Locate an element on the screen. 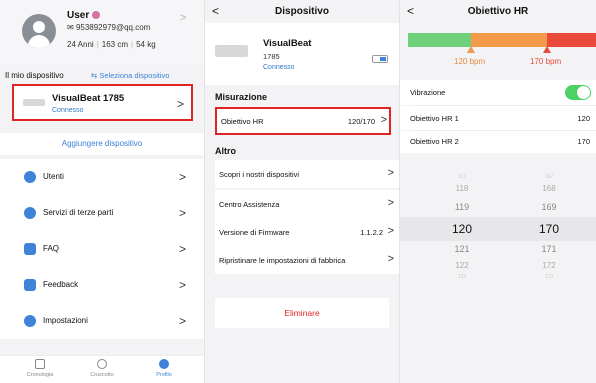  hr2-row: Obiettivo HR 2 170 is located at coordinates (498, 142).